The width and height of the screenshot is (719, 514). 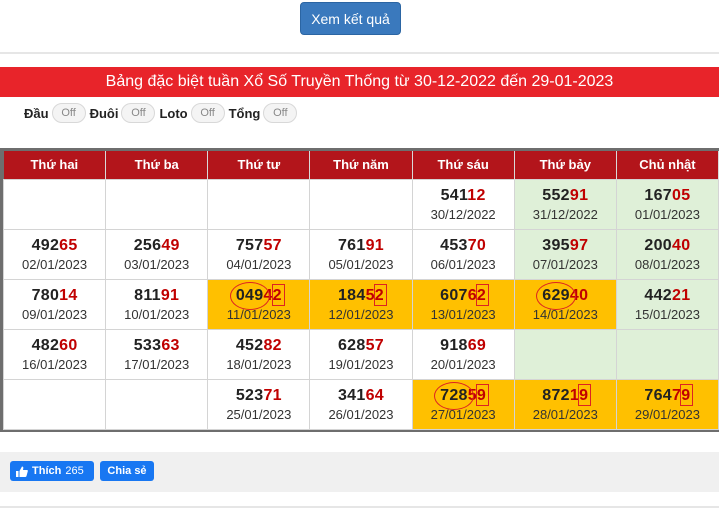 What do you see at coordinates (681, 295) in the screenshot?
I see `number-tail: 21` at bounding box center [681, 295].